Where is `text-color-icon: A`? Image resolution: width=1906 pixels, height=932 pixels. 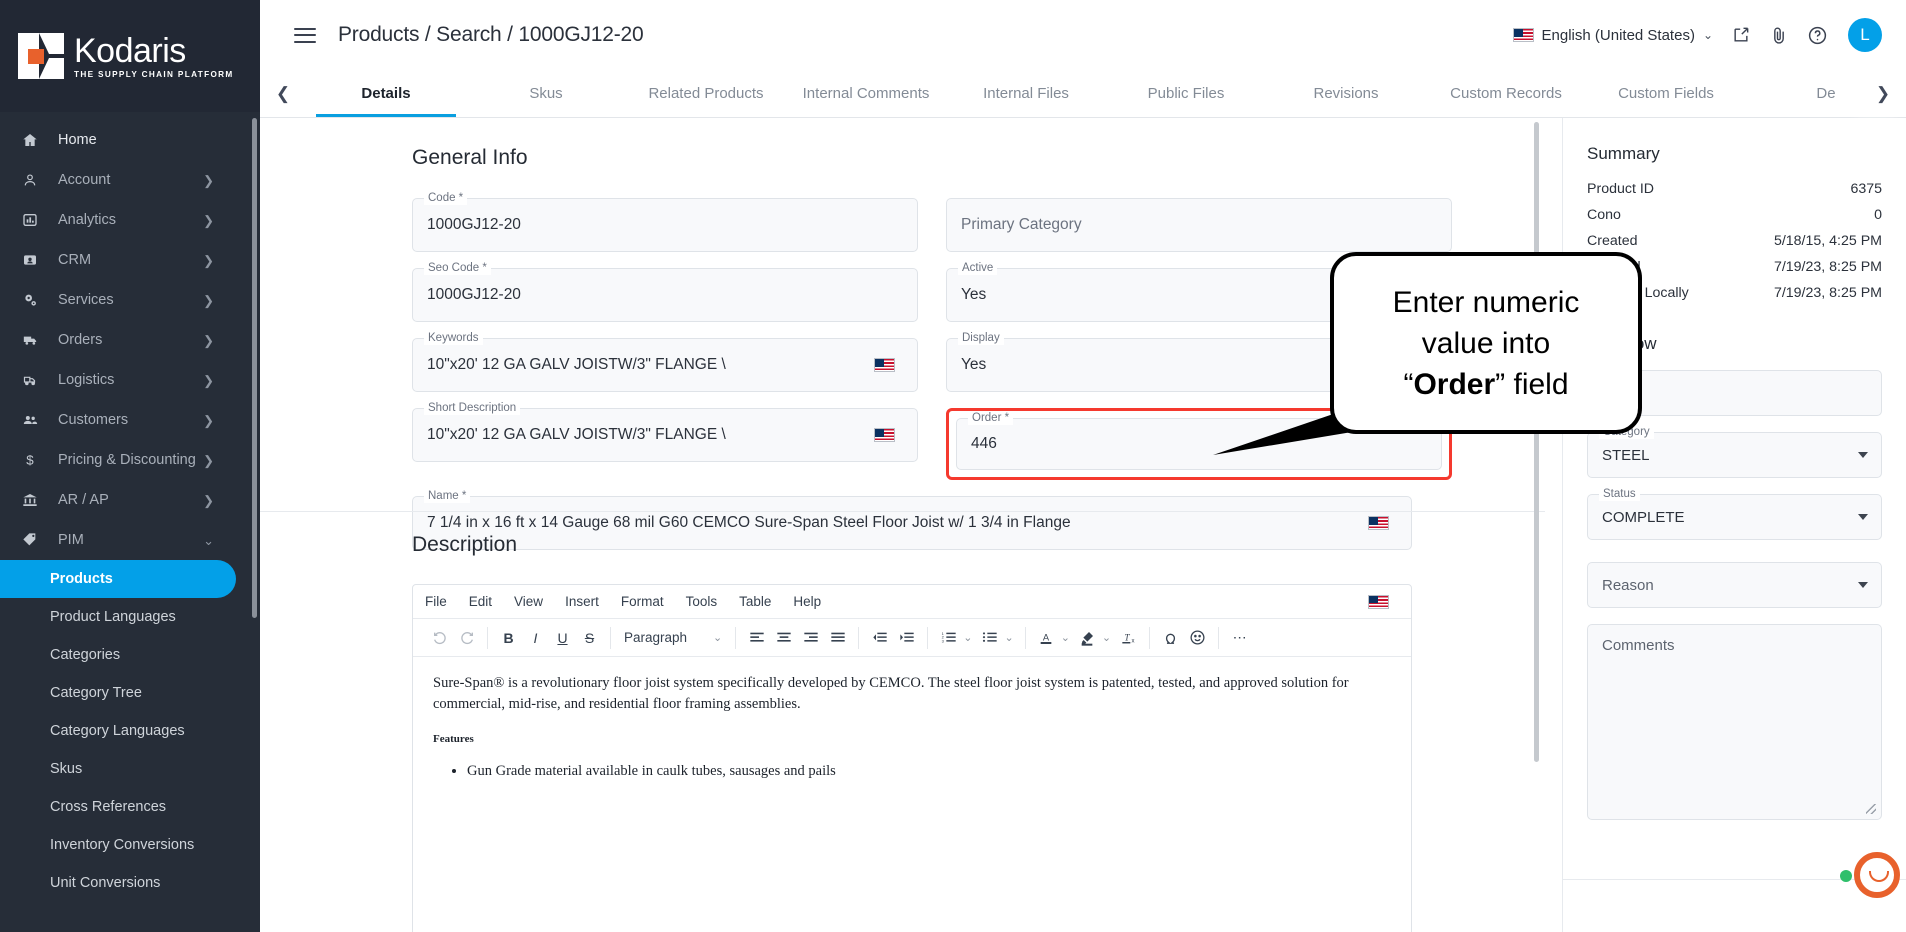
text-color-icon: A is located at coordinates (1046, 638).